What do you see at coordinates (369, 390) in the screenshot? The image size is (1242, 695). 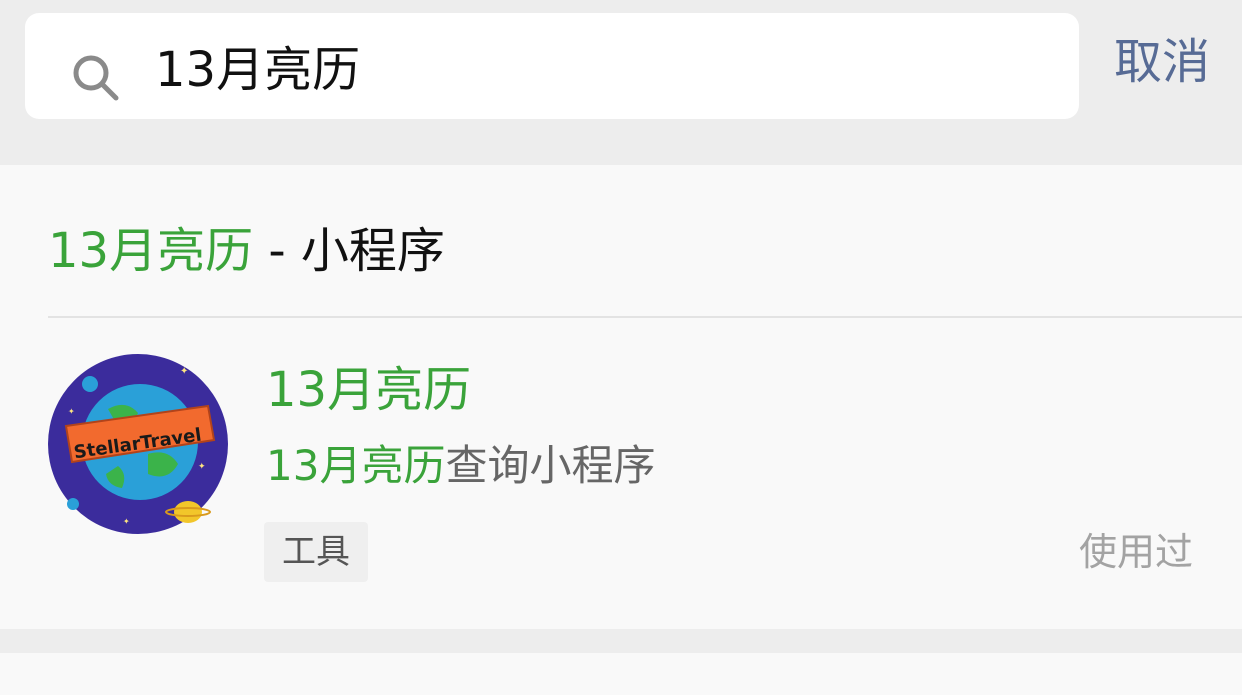 I see `result-title: 13月亮历` at bounding box center [369, 390].